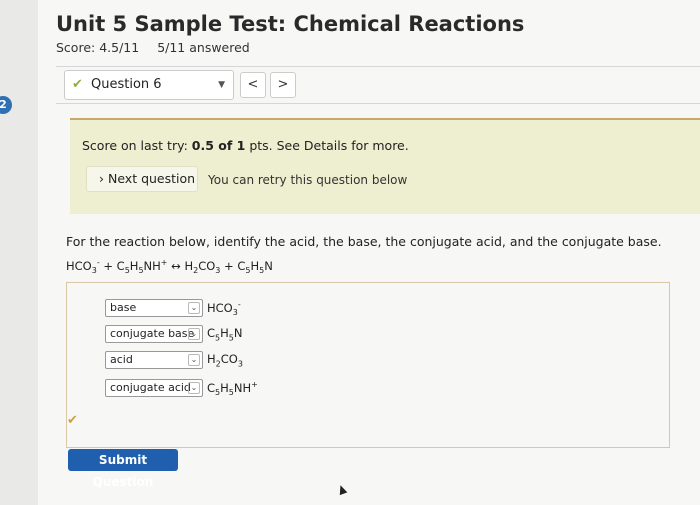 Image resolution: width=700 pixels, height=505 pixels. Describe the element at coordinates (232, 389) in the screenshot. I see `species-c5h5nh: C5H5NH+` at that location.